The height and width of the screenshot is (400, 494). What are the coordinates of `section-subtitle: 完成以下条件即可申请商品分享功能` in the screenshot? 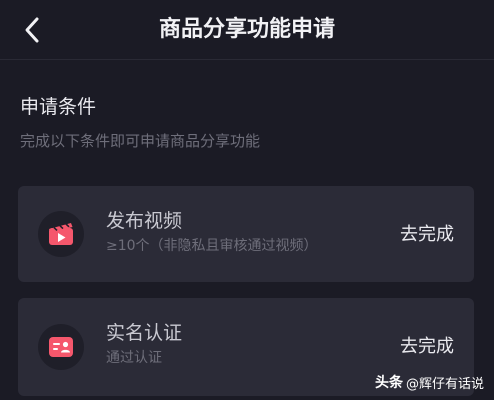 It's located at (140, 141).